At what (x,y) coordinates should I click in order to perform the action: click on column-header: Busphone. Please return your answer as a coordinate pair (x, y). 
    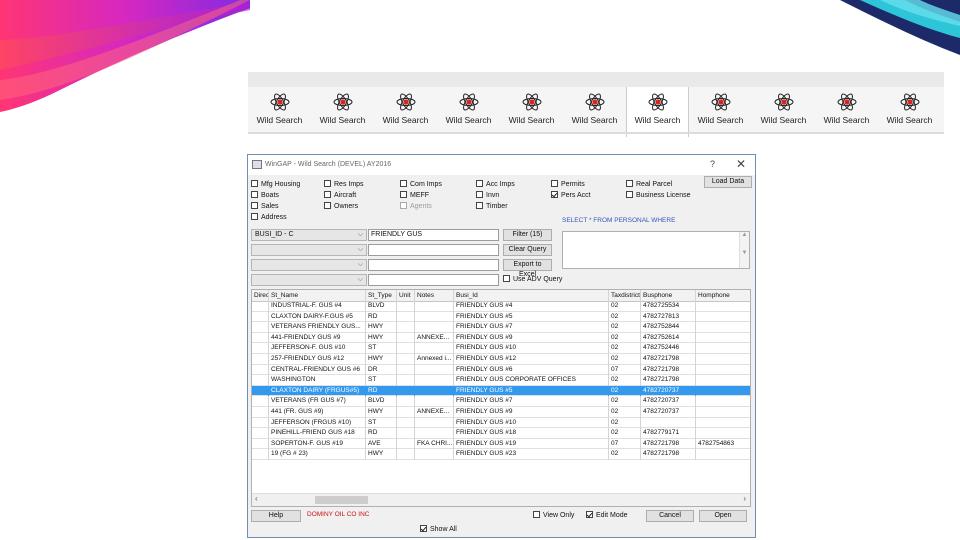
    Looking at the image, I should click on (668, 295).